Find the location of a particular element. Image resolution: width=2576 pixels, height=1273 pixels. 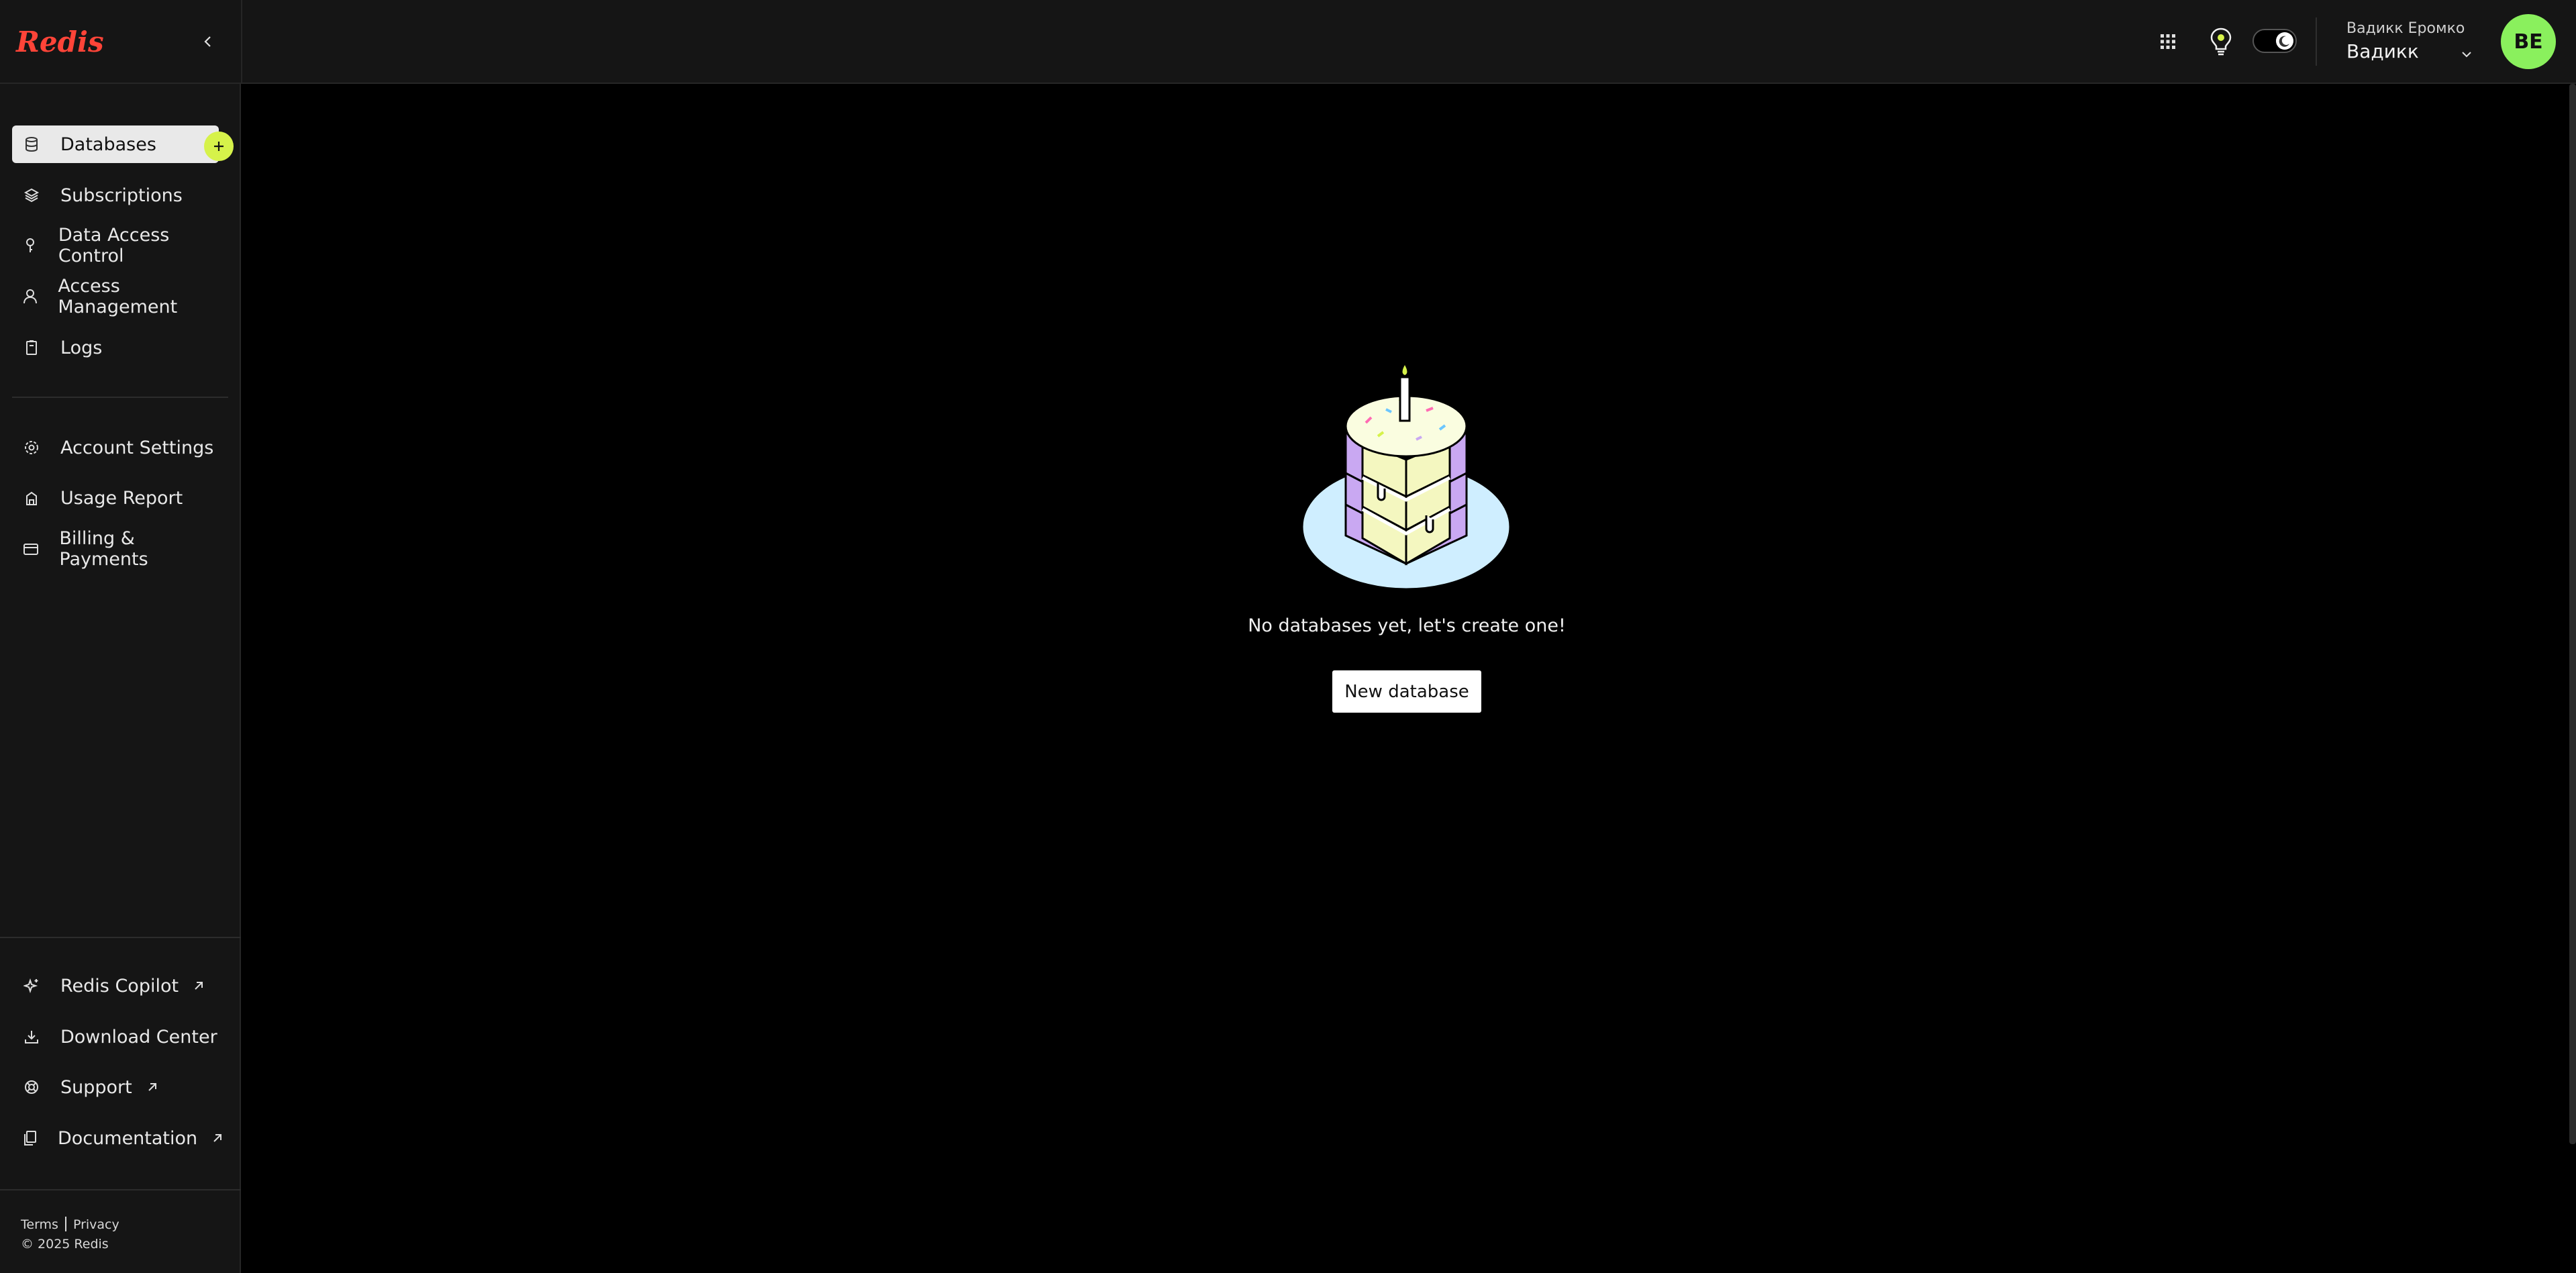

sidebar-item-account-settings: Account Settings is located at coordinates (115, 447).